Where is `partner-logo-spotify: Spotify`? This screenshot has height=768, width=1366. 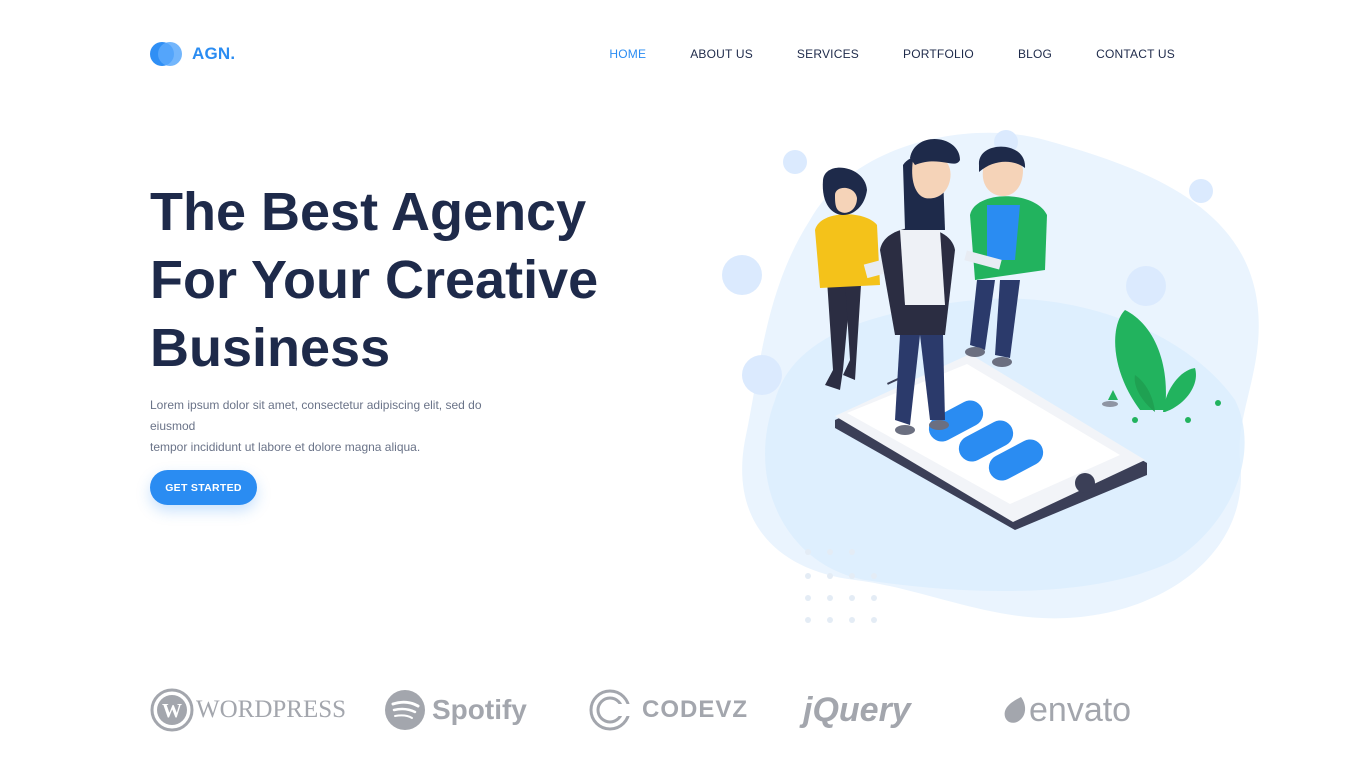
partner-logo-spotify: Spotify is located at coordinates (455, 710).